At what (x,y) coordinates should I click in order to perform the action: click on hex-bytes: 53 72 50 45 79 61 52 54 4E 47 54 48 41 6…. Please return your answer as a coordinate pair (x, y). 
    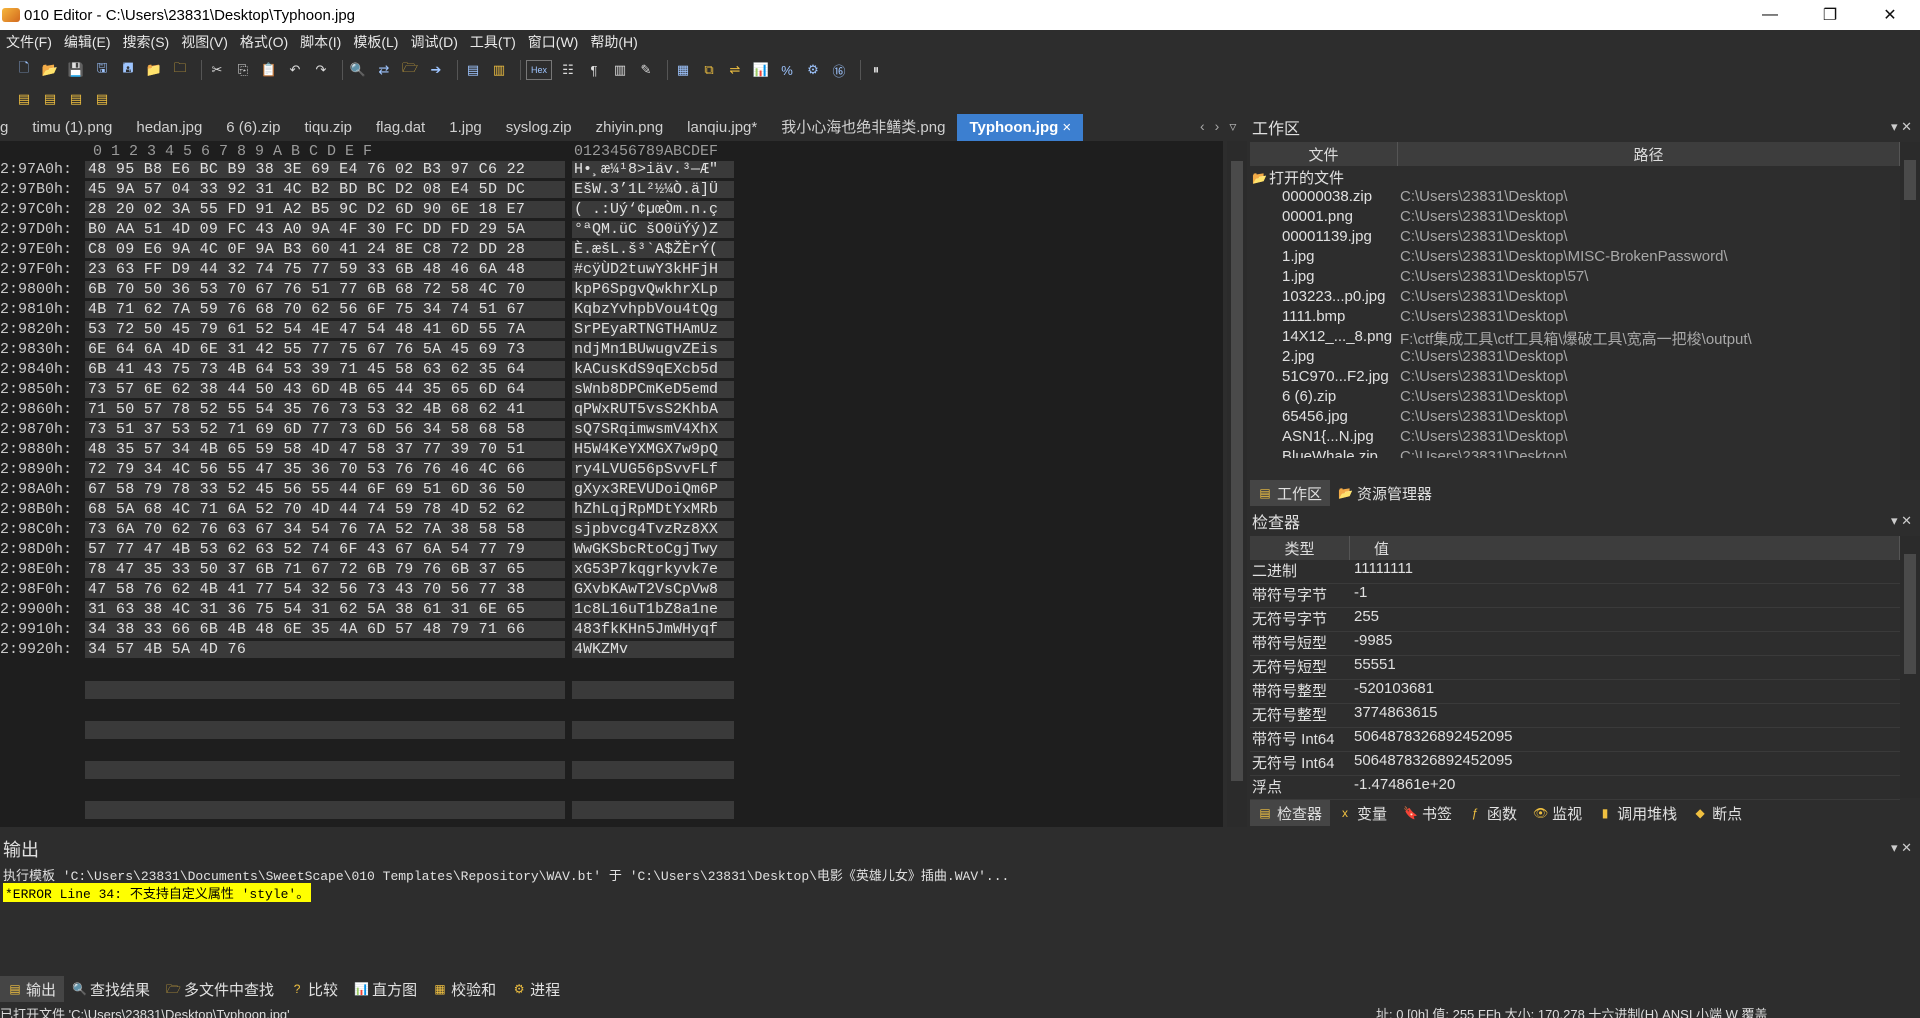
    Looking at the image, I should click on (325, 329).